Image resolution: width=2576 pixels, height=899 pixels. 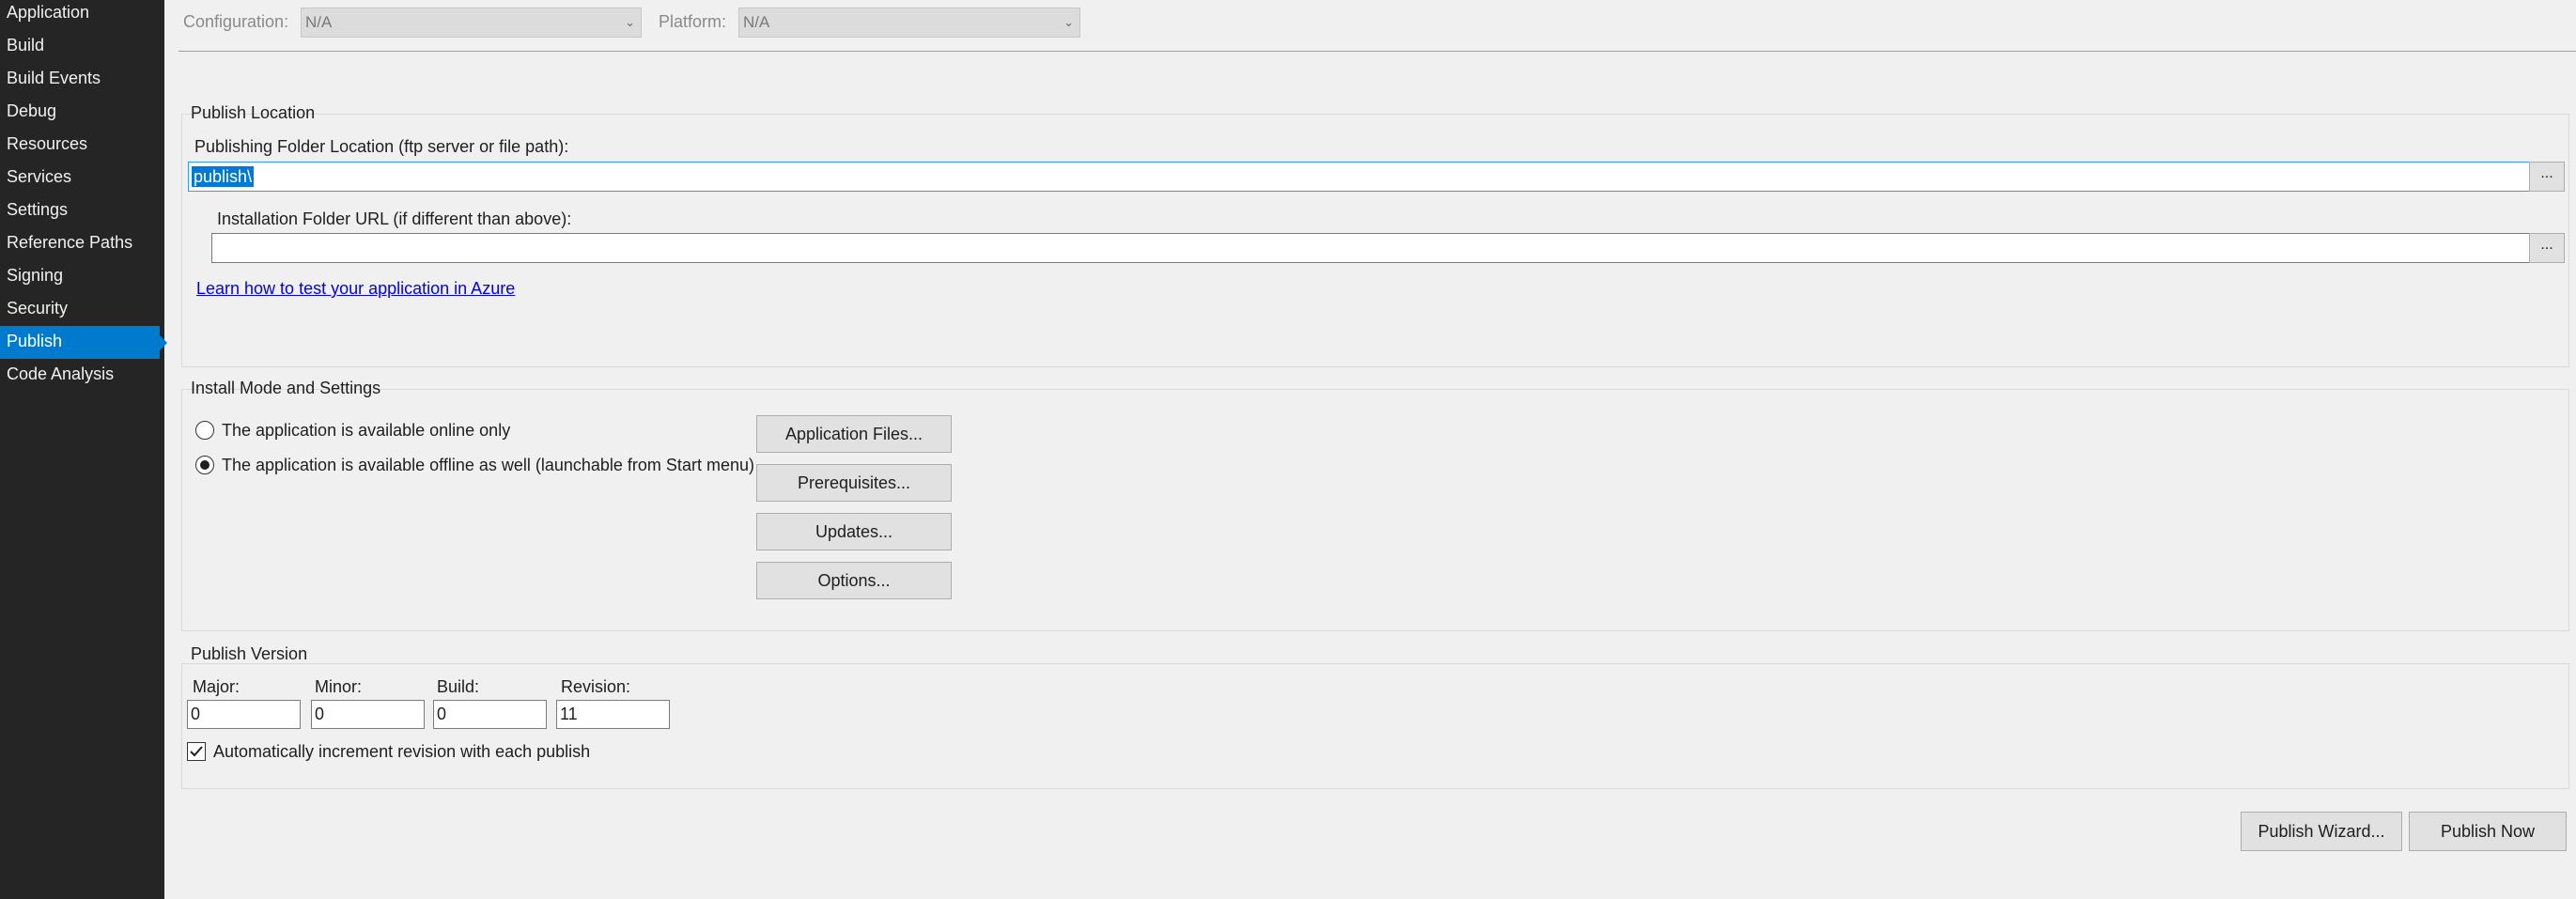 I want to click on minor-input: 0, so click(x=368, y=714).